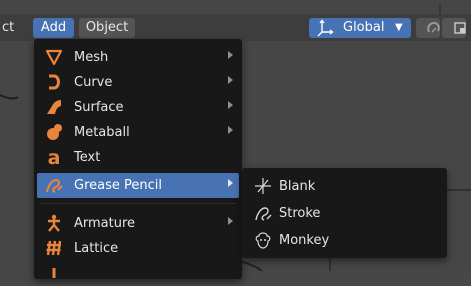  What do you see at coordinates (138, 132) in the screenshot?
I see `menu-item-metaball: Metaball` at bounding box center [138, 132].